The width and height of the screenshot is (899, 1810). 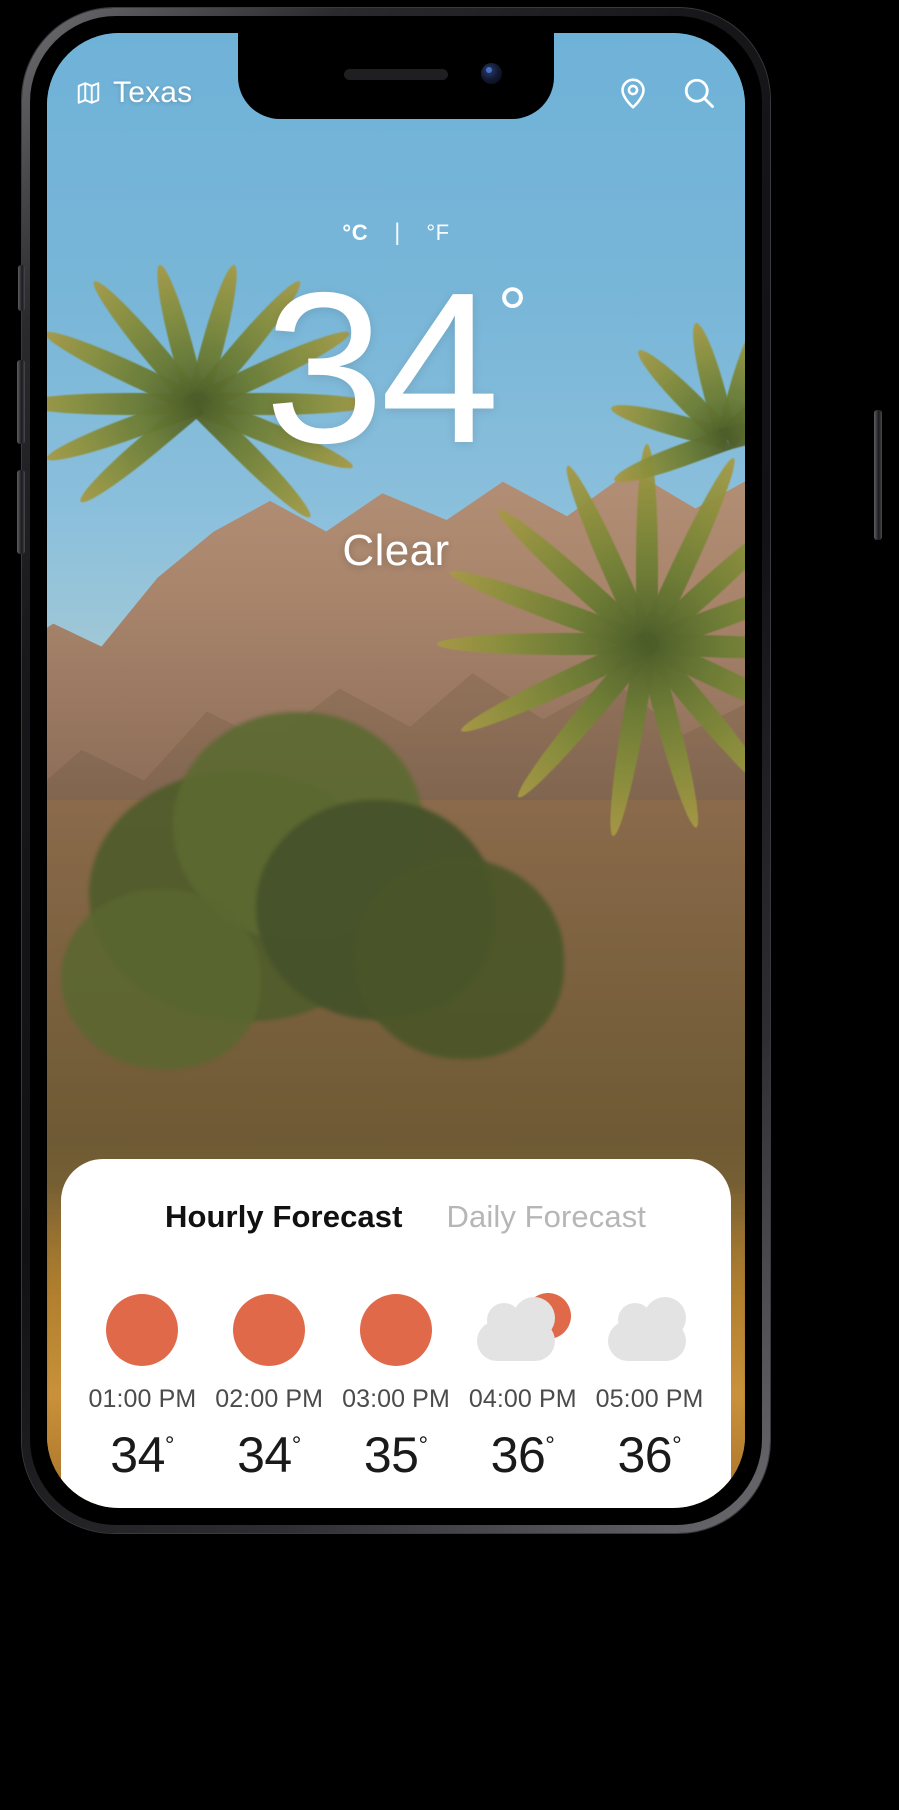 I want to click on hourly-item: 01:00 PM 34 °, so click(x=142, y=1387).